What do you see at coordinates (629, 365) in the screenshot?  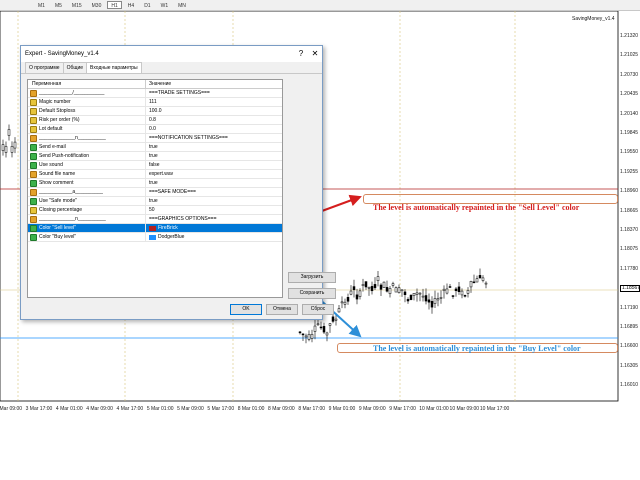 I see `price-tick-label: 1.16305` at bounding box center [629, 365].